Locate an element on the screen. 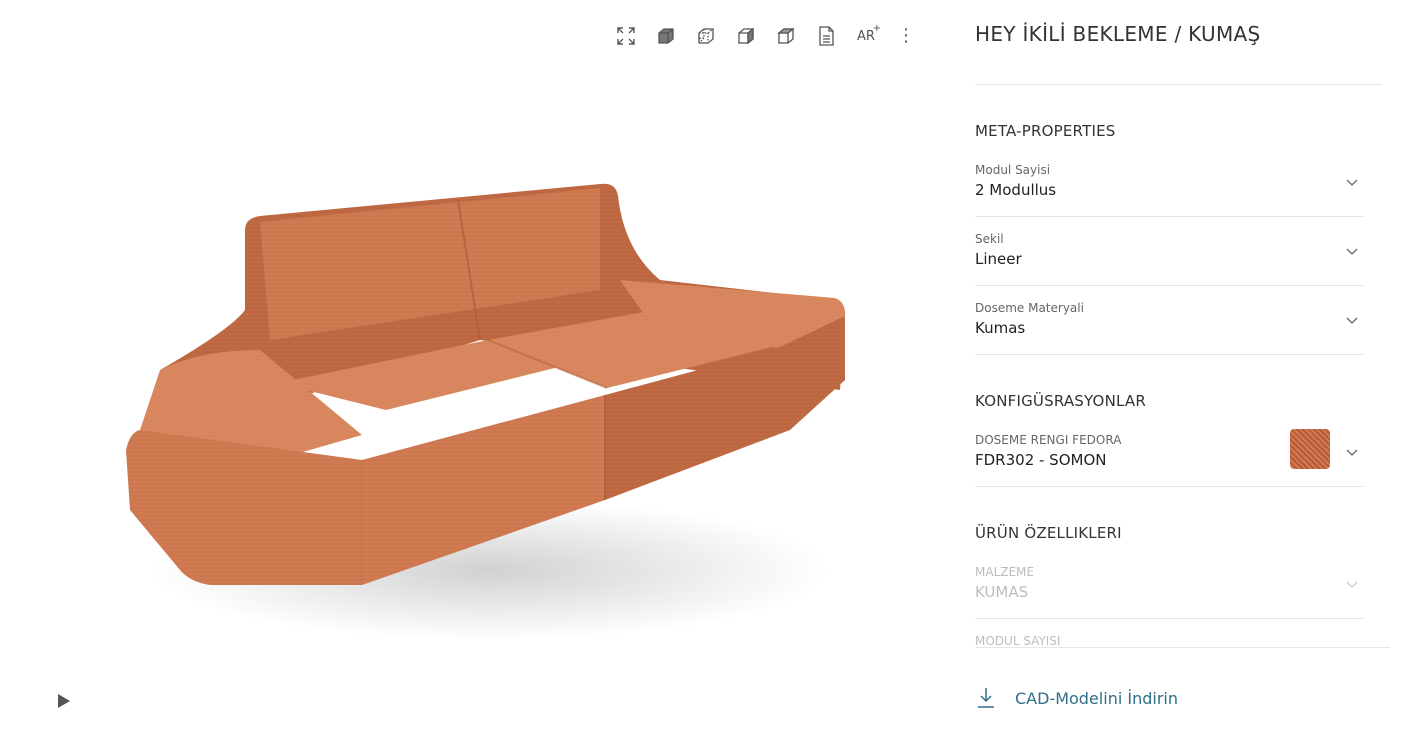  meta-properties-heading: META-PROPERTIES is located at coordinates (1045, 131).